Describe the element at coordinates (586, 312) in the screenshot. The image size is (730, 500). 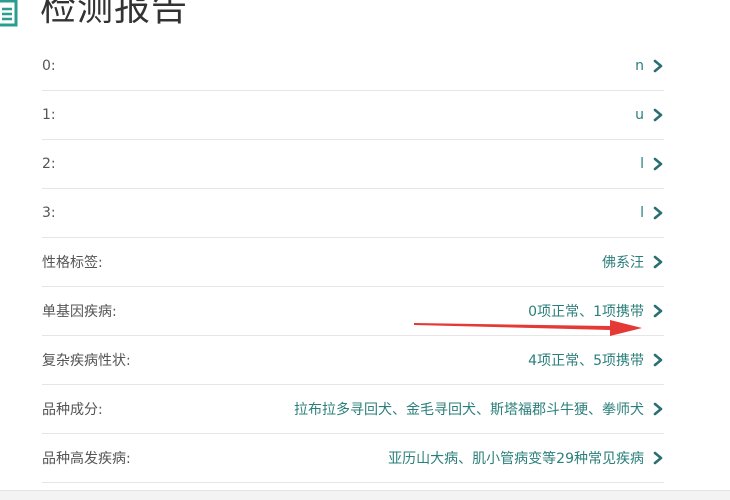
I see `row-value: 0项正常、1项携带` at that location.